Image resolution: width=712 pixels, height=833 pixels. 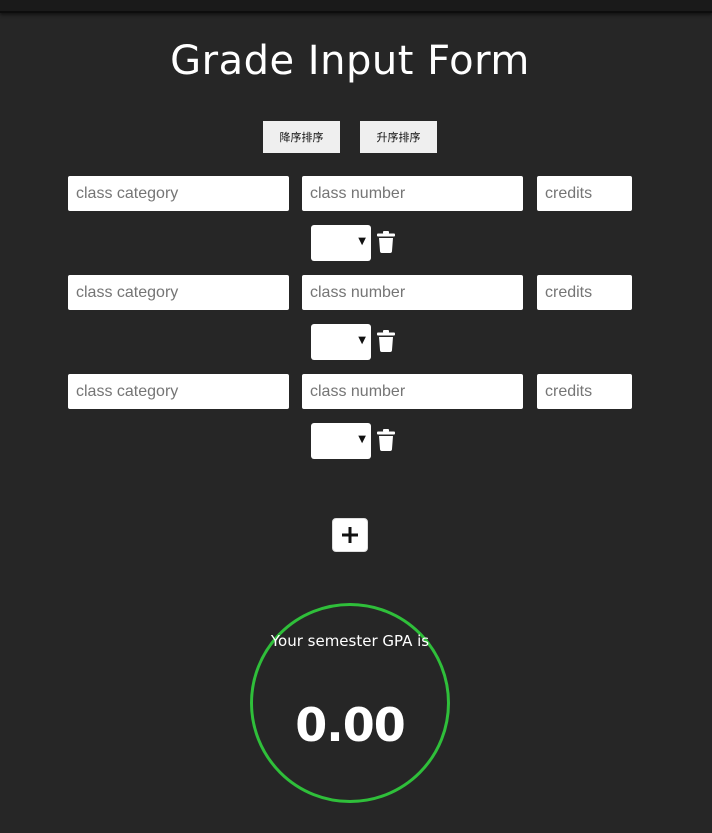 I want to click on sort-descending-button: 降序排序, so click(x=301, y=137).